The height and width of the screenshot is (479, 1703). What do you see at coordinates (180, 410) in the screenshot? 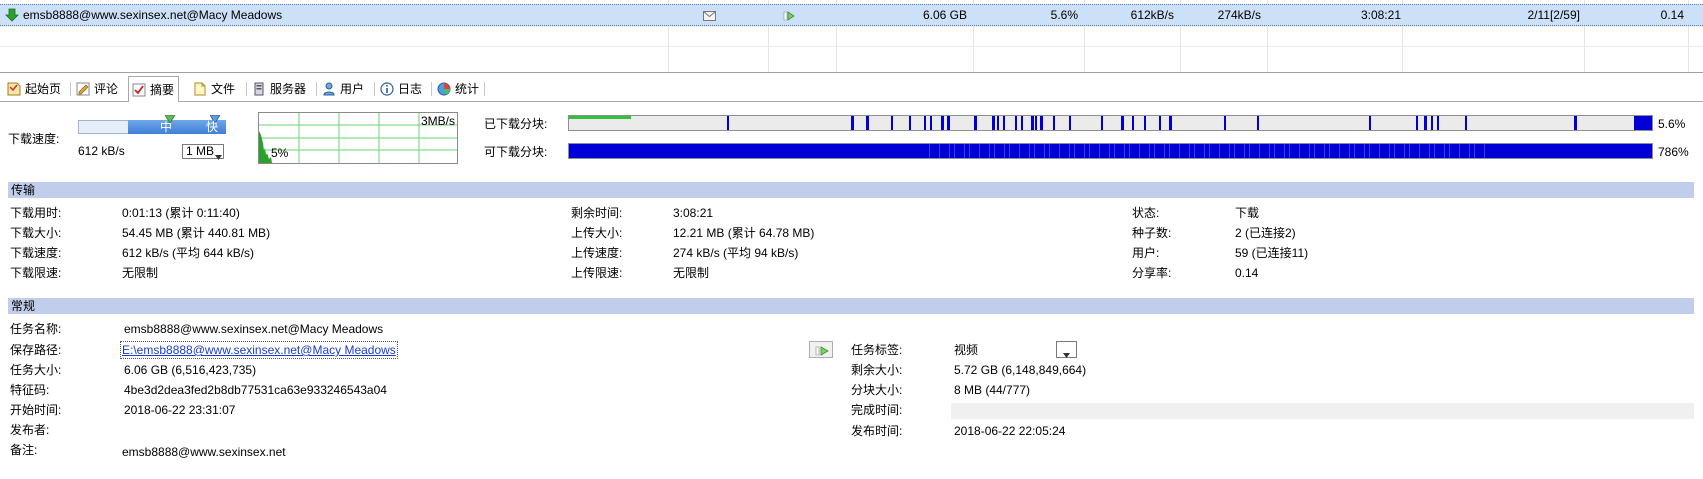
I see `start-time-value: 2018-06-22 23:31:07` at bounding box center [180, 410].